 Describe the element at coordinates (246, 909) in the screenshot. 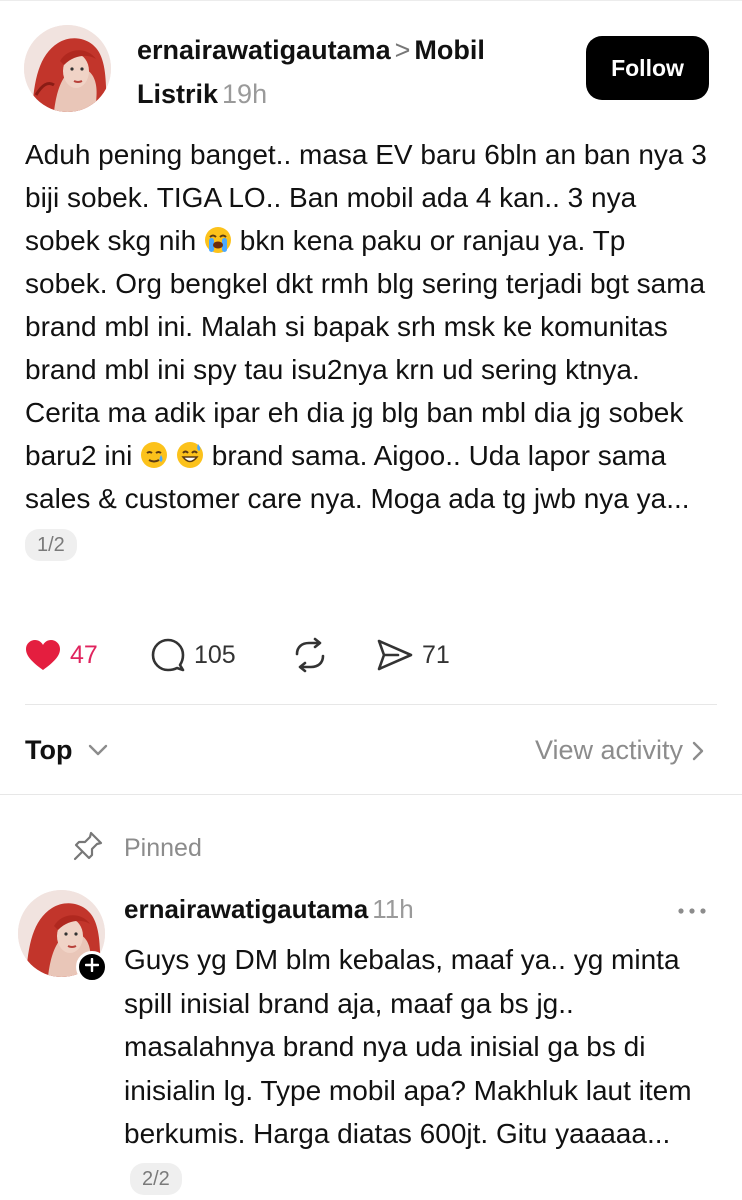

I see `comment-username: ernairawatigautama` at that location.